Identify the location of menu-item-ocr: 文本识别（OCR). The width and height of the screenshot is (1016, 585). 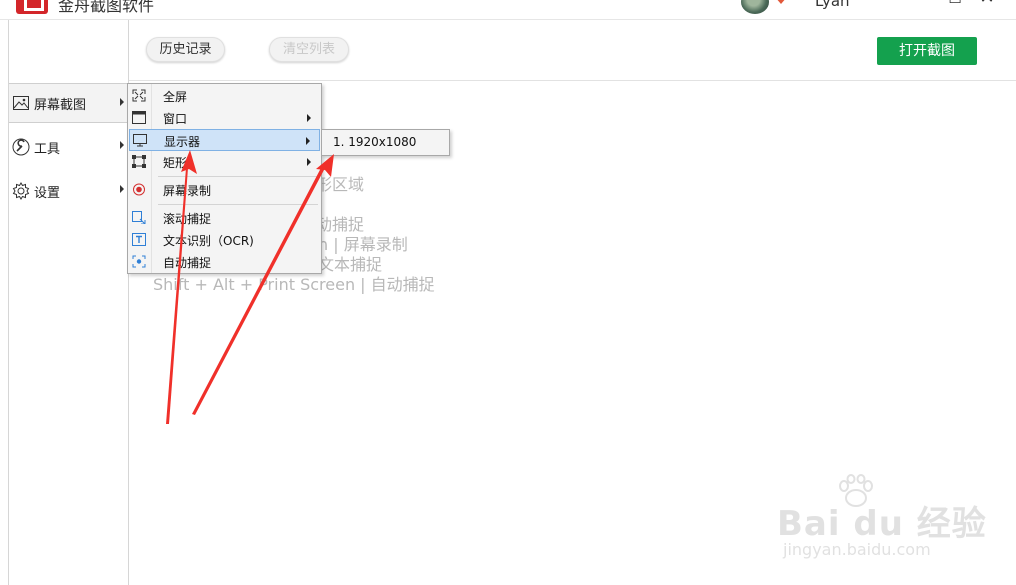
(224, 240).